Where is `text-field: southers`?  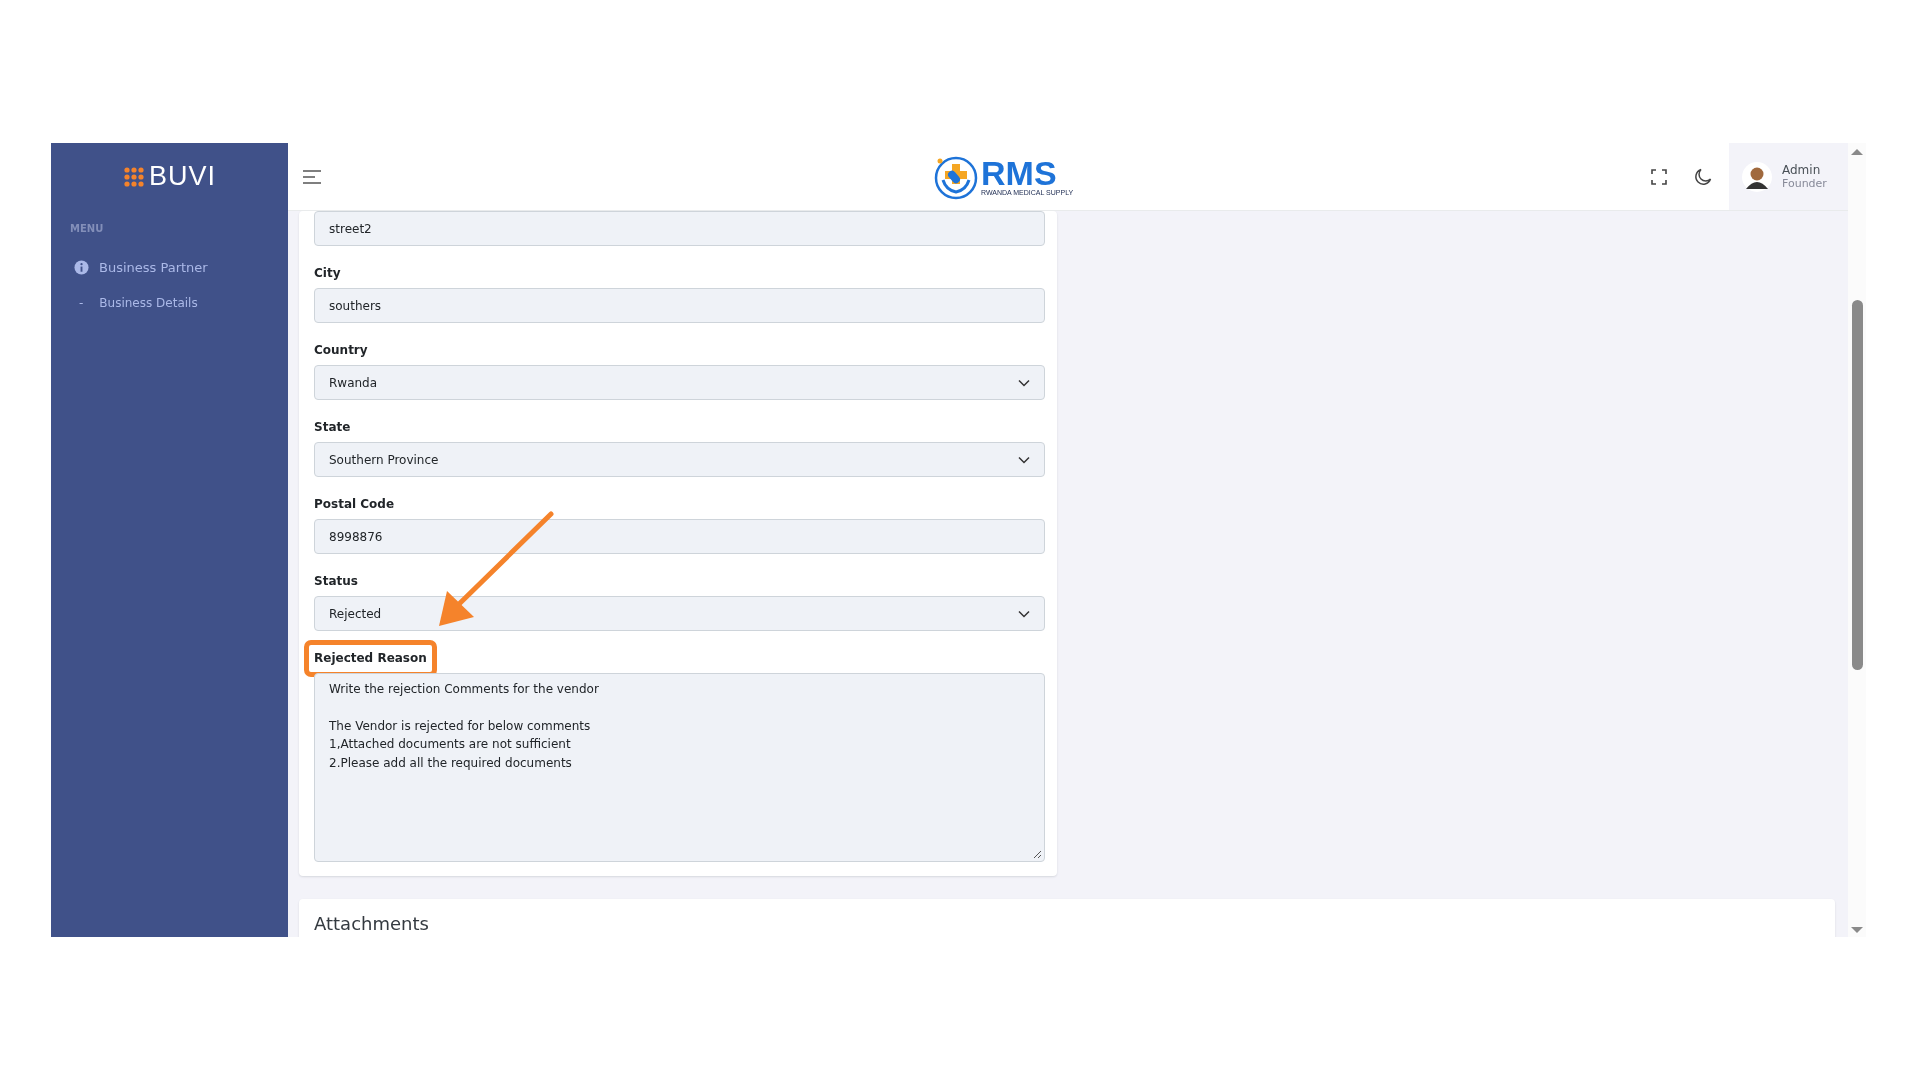 text-field: southers is located at coordinates (679, 305).